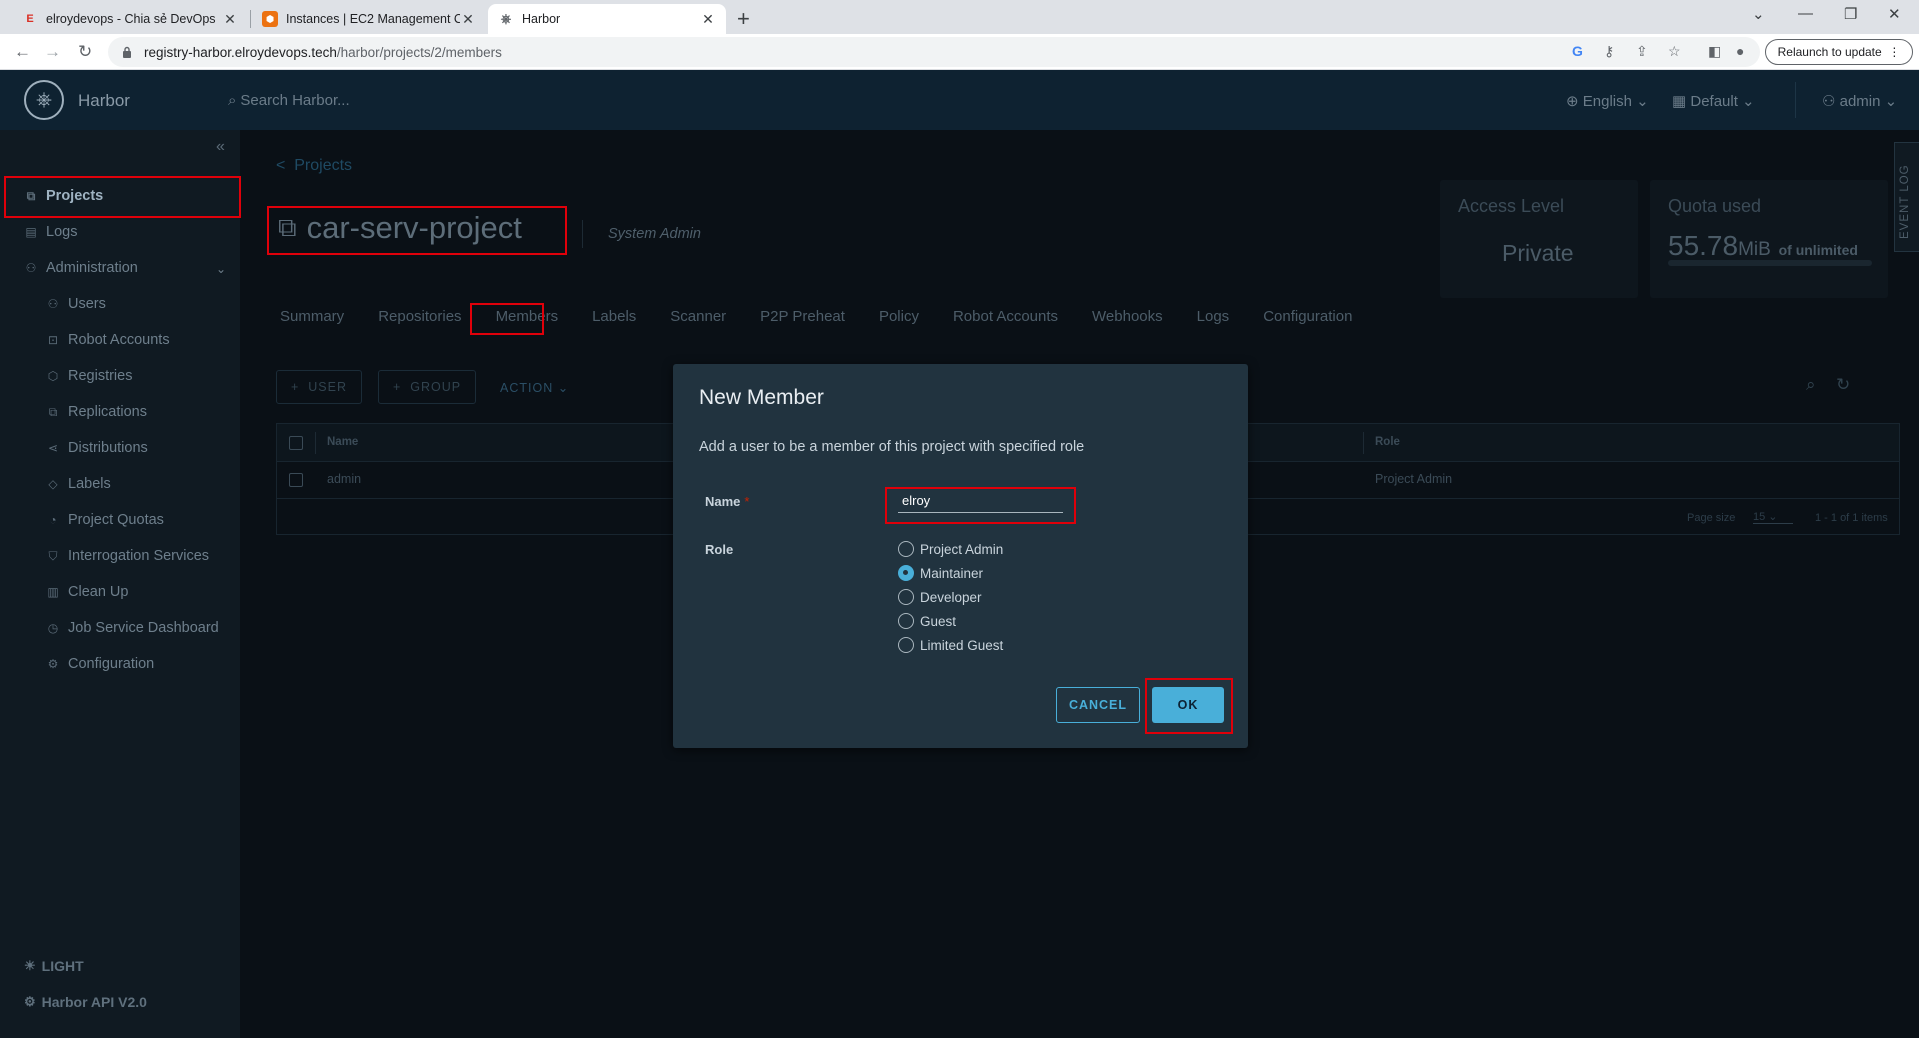  What do you see at coordinates (127, 556) in the screenshot?
I see `sidebar-item-interrogation-services: ⛉ Interrogation Services` at bounding box center [127, 556].